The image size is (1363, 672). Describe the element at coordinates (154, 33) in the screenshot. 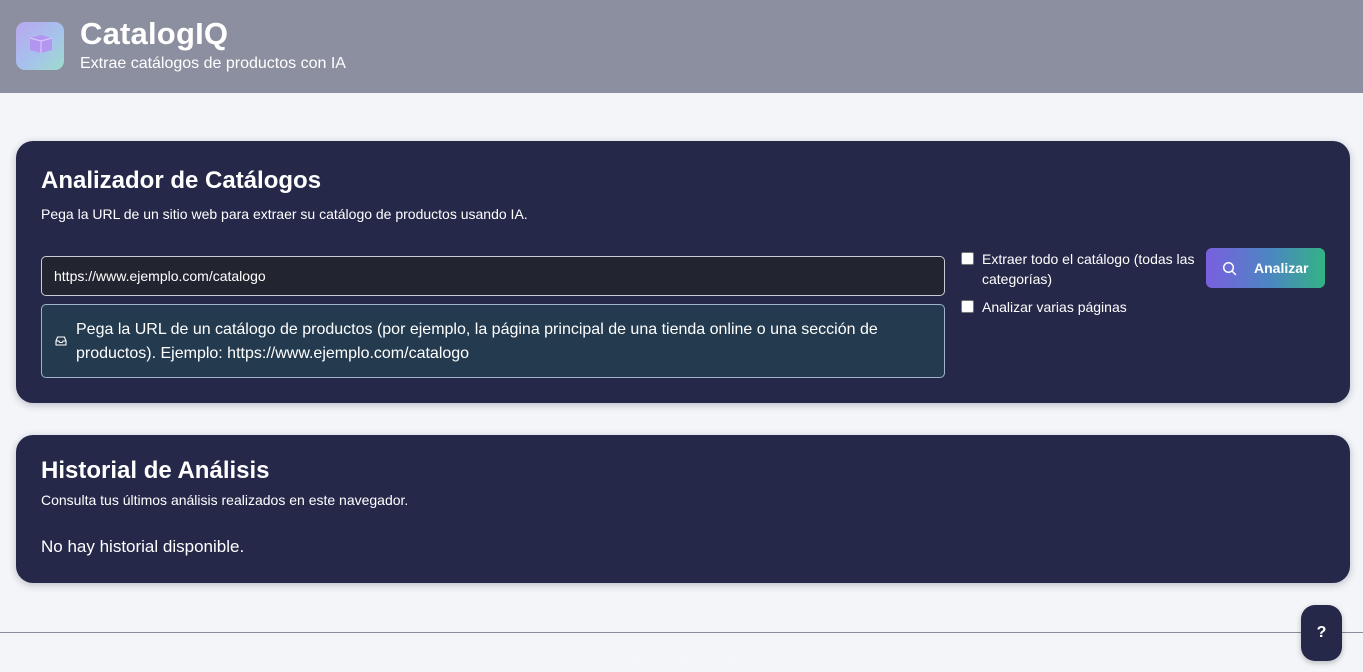

I see `app-title: CatalogIQ` at that location.